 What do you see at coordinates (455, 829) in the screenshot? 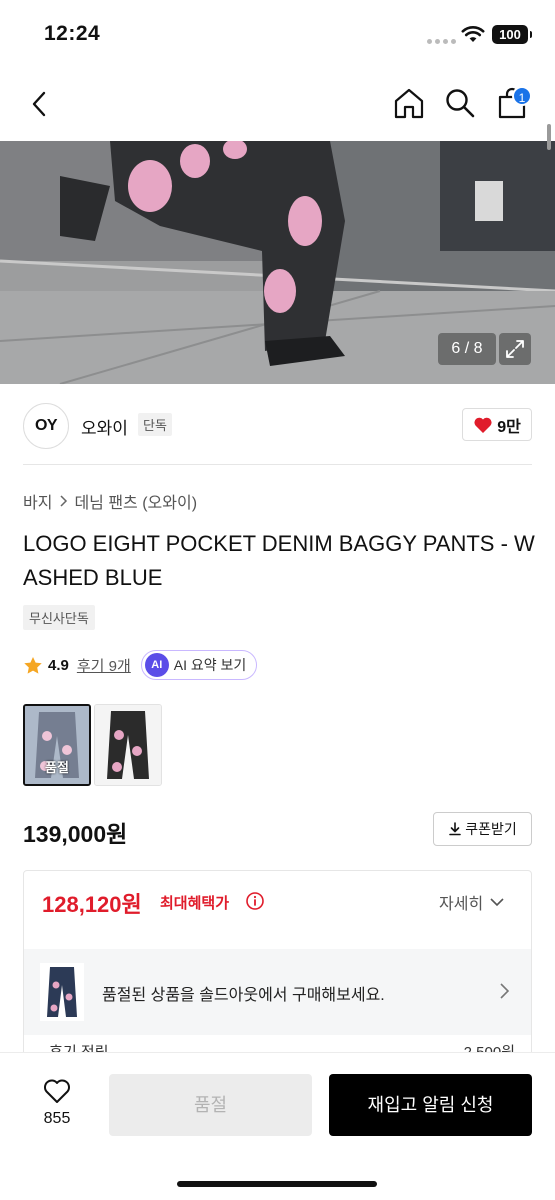
I see `download-icon` at bounding box center [455, 829].